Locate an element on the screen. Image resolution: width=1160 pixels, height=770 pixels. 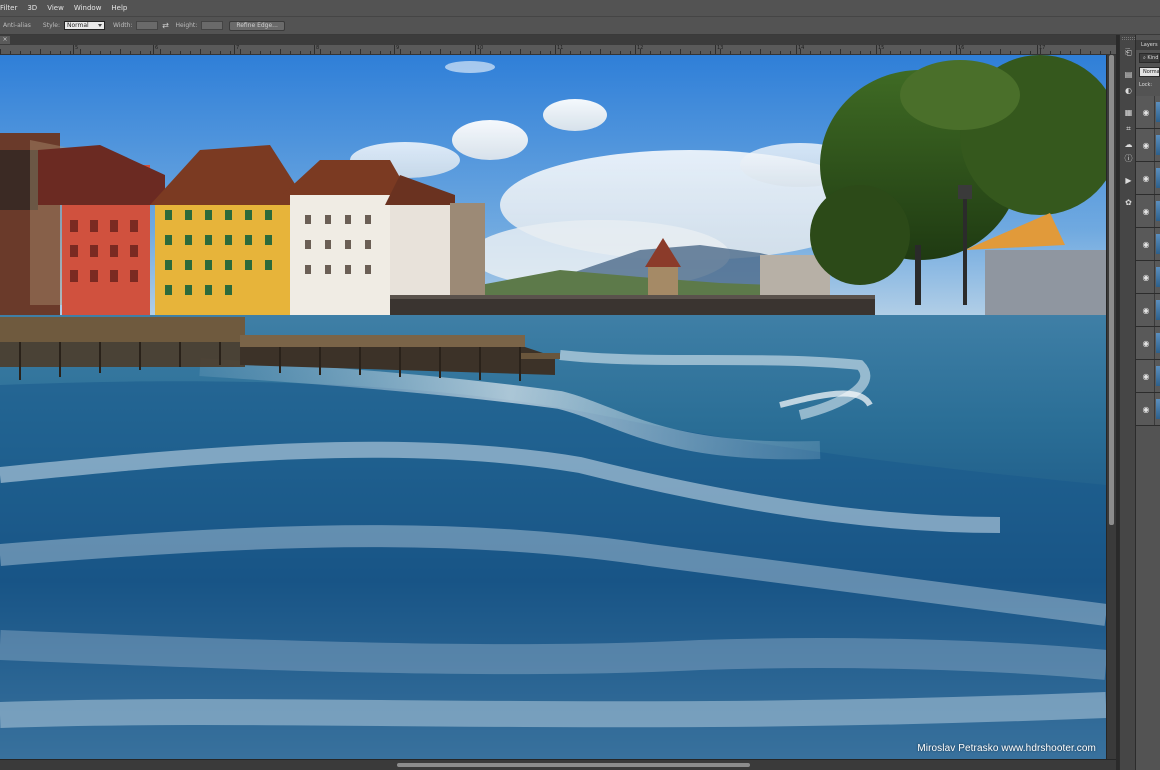
menu-3d: 3D is located at coordinates (32, 8).